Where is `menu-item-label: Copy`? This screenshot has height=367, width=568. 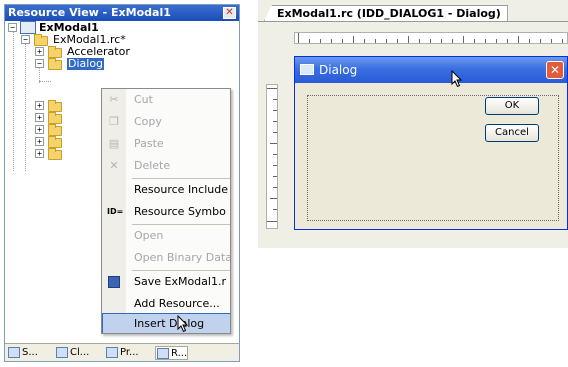 menu-item-label: Copy is located at coordinates (148, 121).